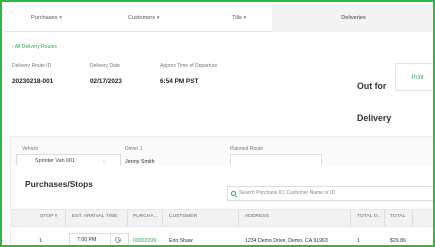 The height and width of the screenshot is (247, 435). I want to click on row-total: $29.86, so click(398, 241).